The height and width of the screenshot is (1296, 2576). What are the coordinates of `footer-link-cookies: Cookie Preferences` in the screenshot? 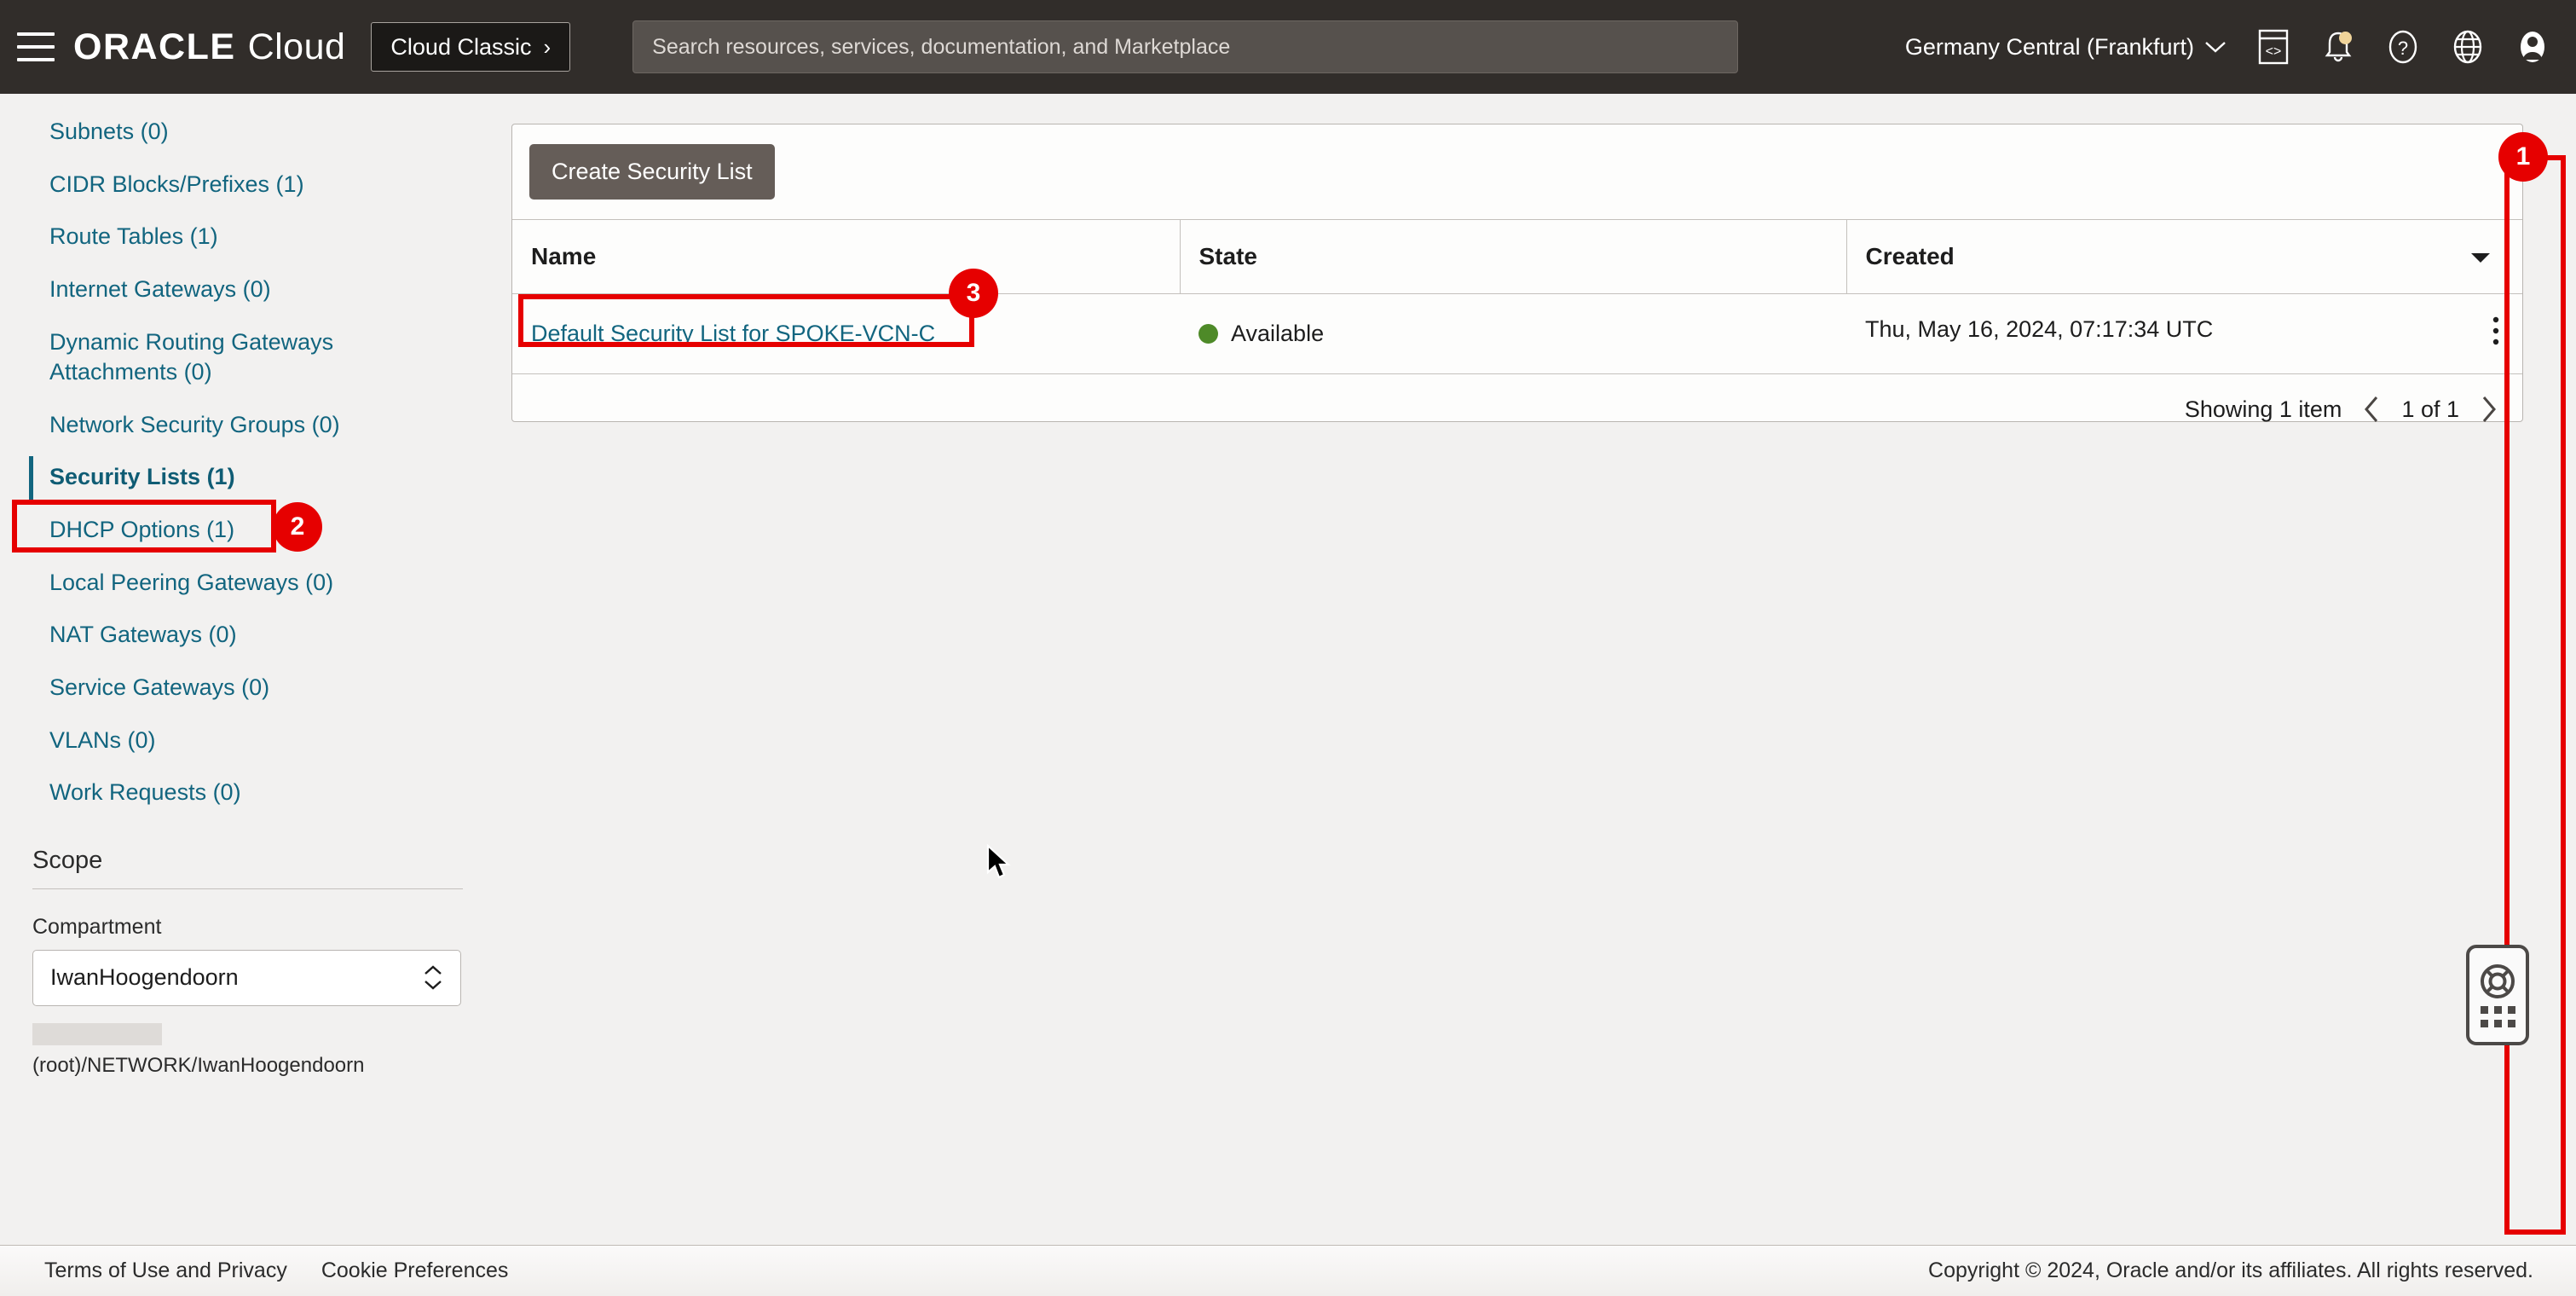 It's located at (415, 1270).